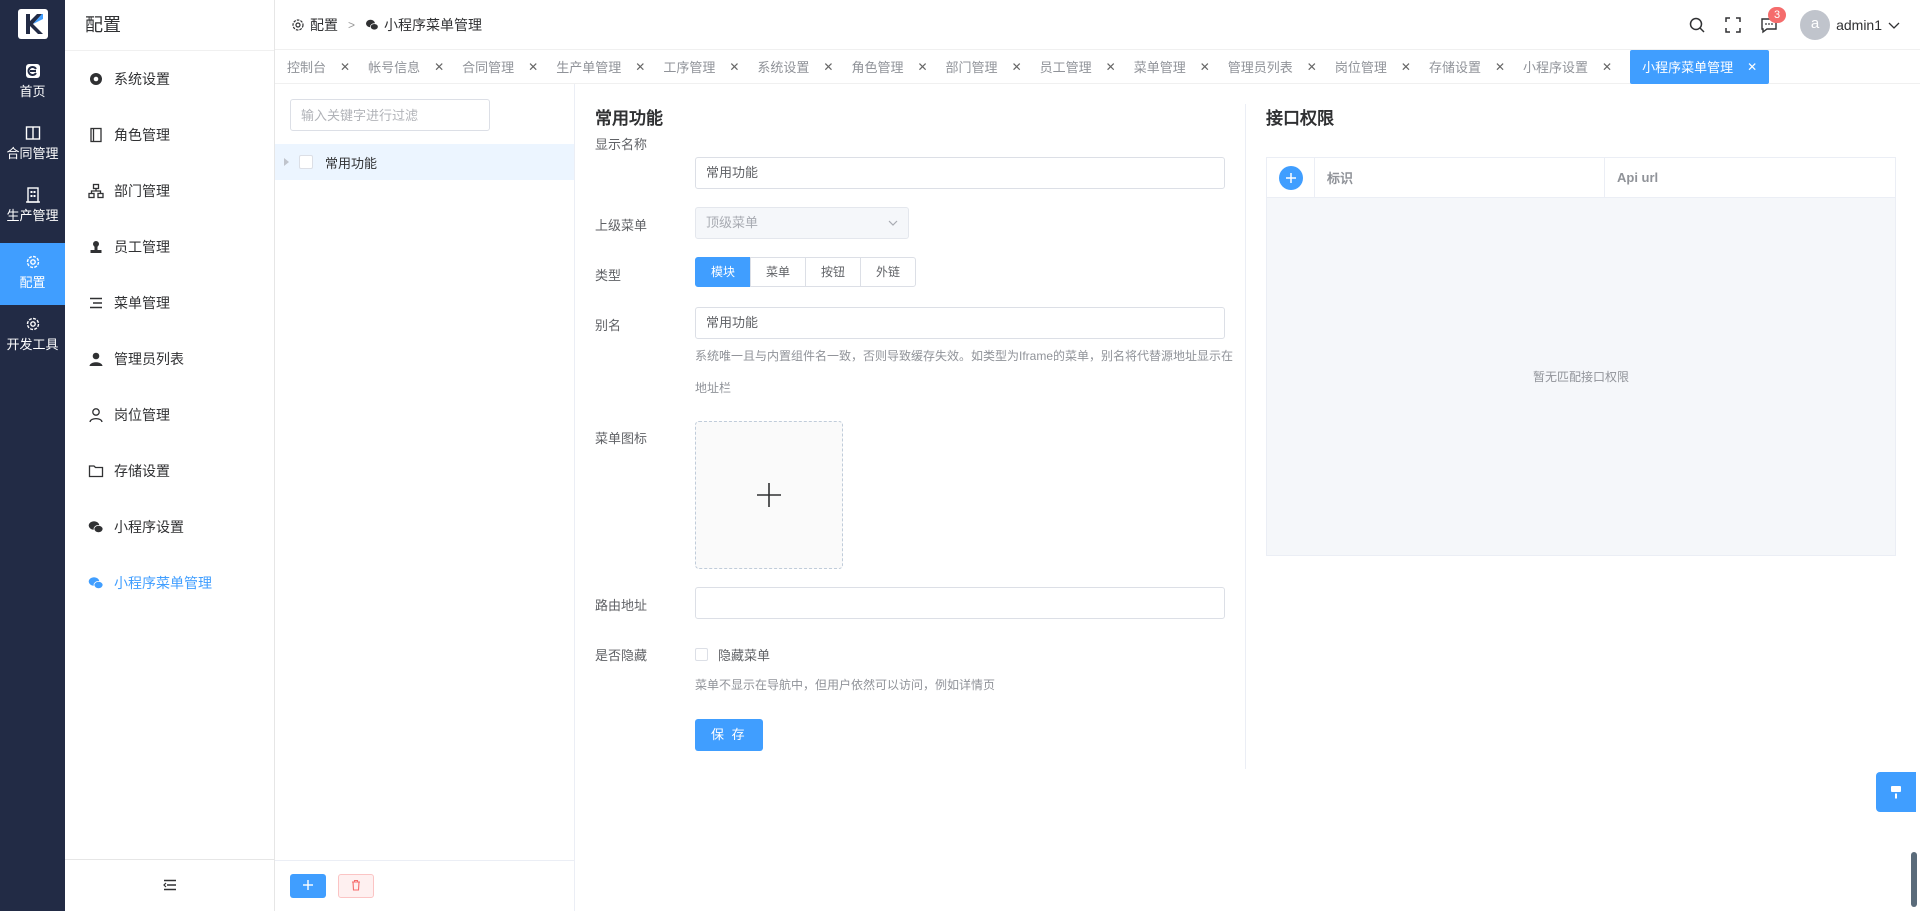  I want to click on api-table-header: 标识 Api url, so click(1581, 178).